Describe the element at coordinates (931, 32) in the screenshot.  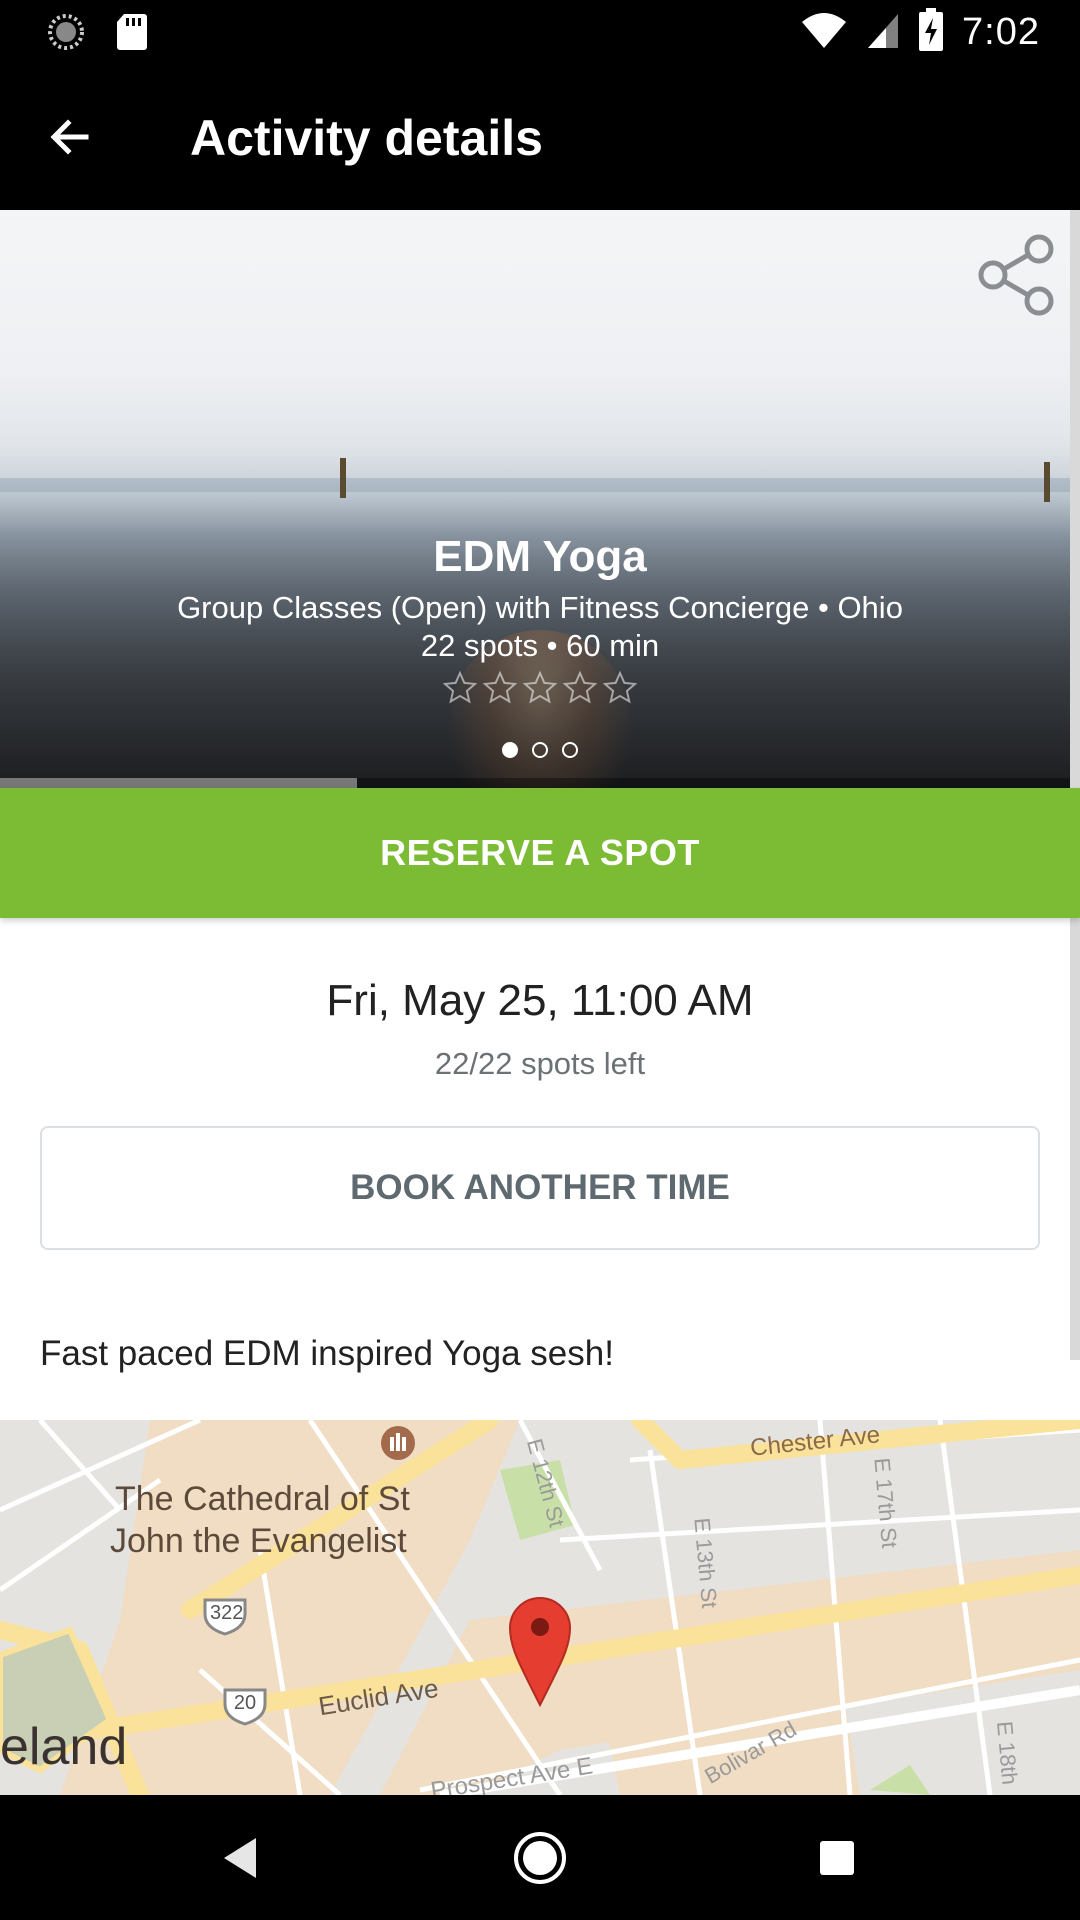
I see `battery-charging-icon` at that location.